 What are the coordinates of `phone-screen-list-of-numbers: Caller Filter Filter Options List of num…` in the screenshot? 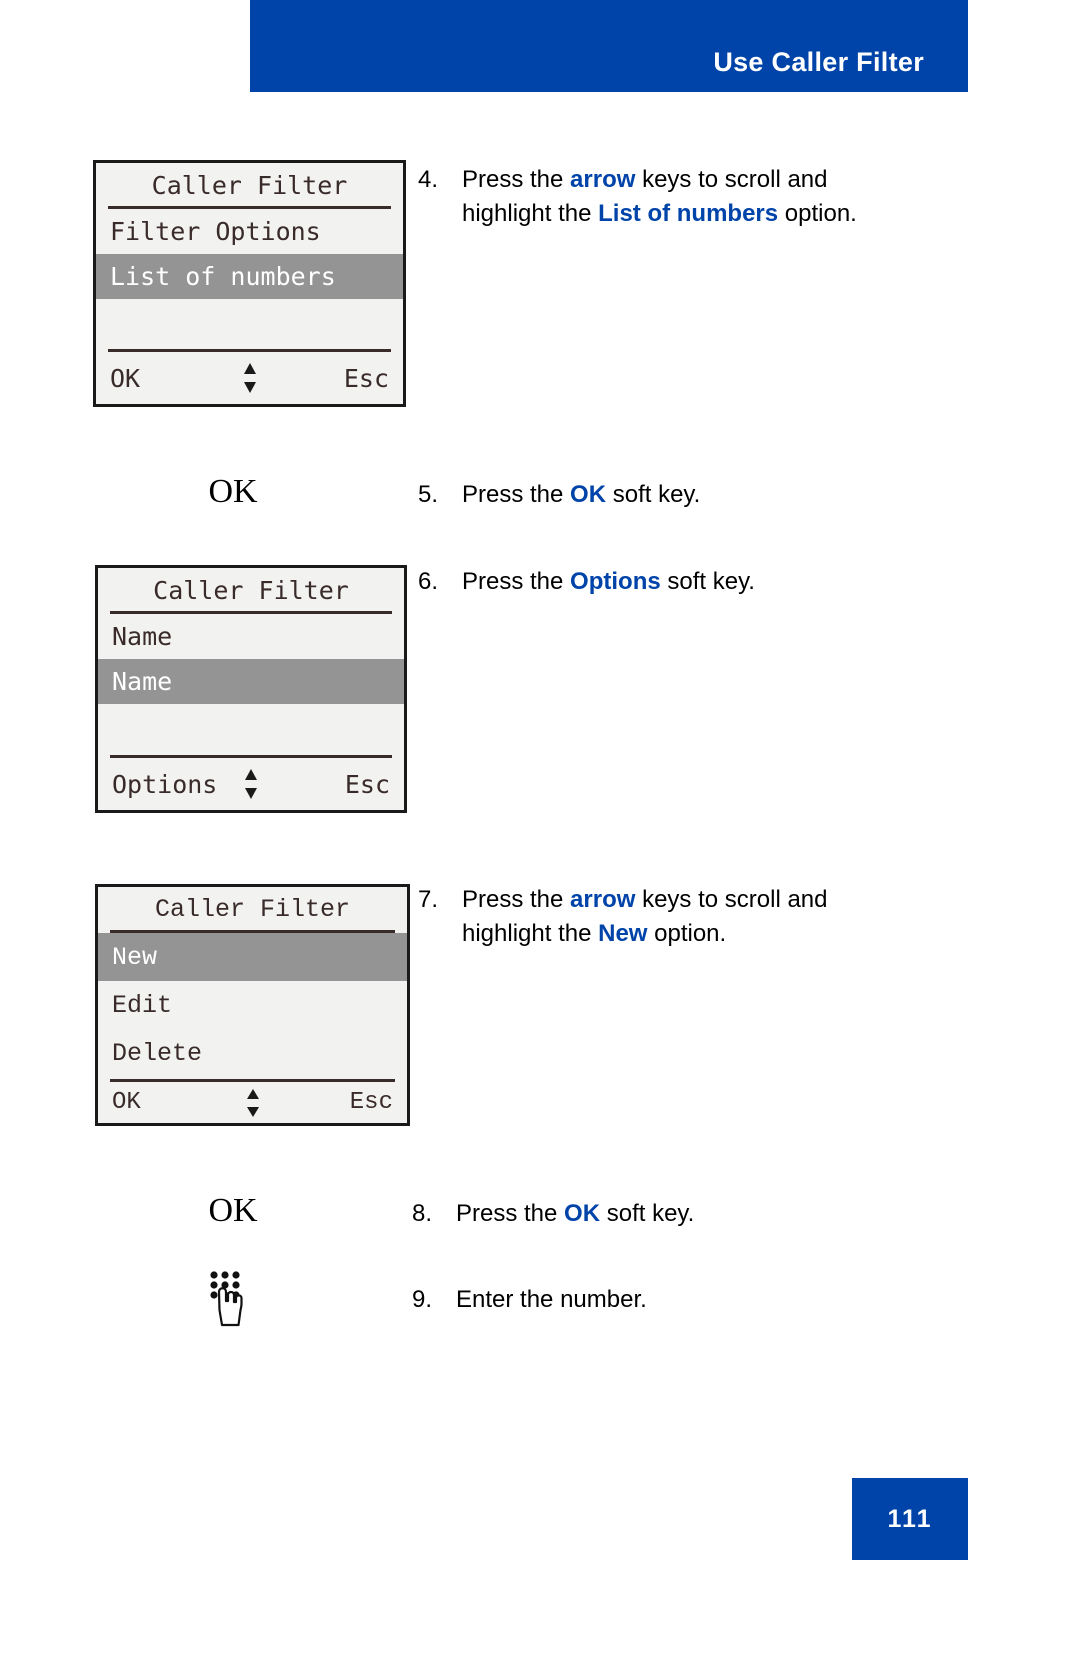 It's located at (249, 283).